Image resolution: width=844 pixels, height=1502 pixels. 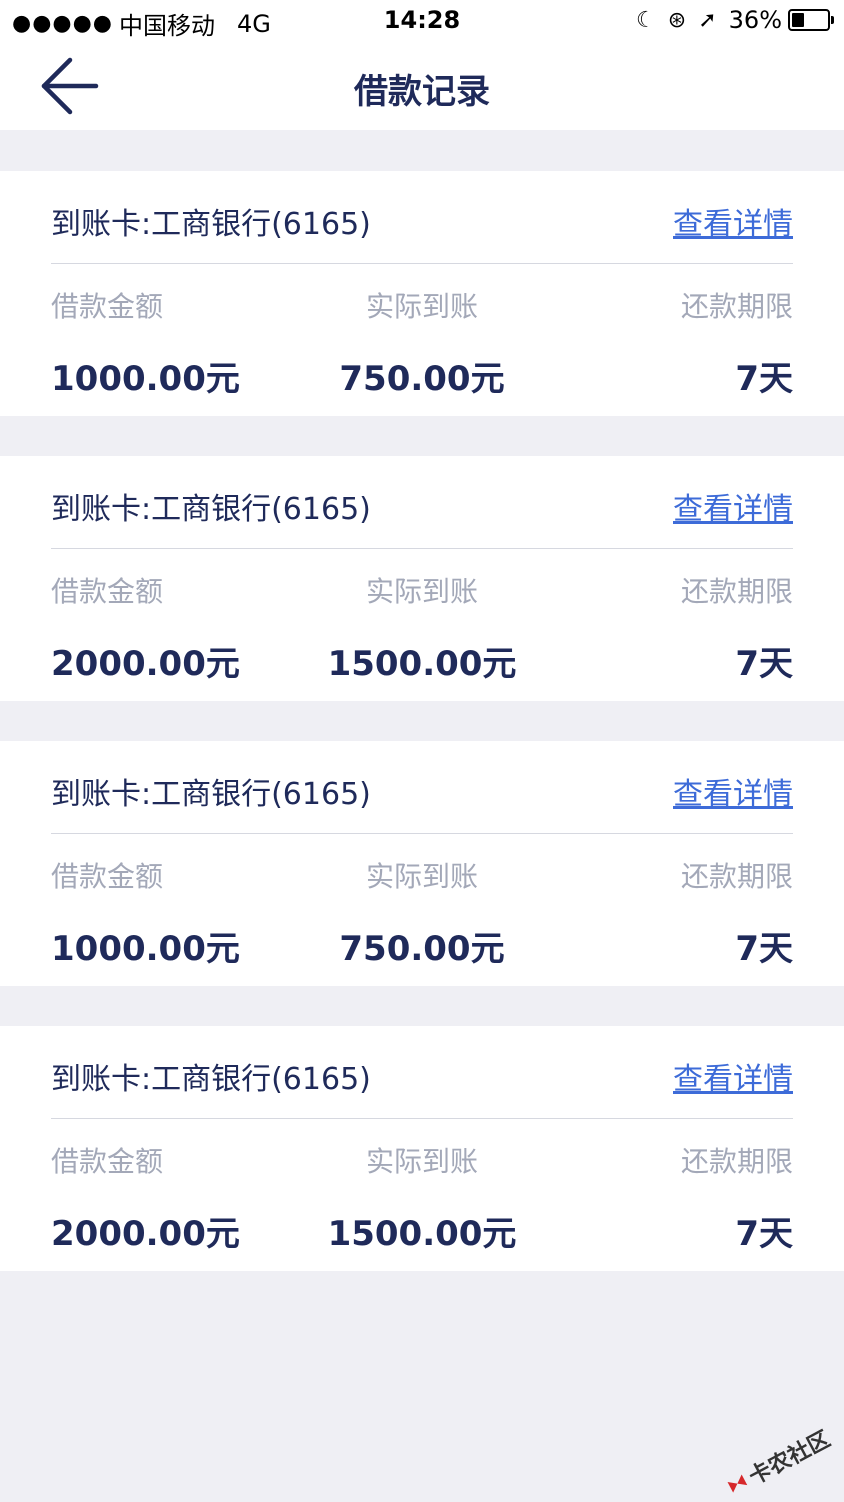 I want to click on location-arrow-icon: ➚, so click(x=707, y=20).